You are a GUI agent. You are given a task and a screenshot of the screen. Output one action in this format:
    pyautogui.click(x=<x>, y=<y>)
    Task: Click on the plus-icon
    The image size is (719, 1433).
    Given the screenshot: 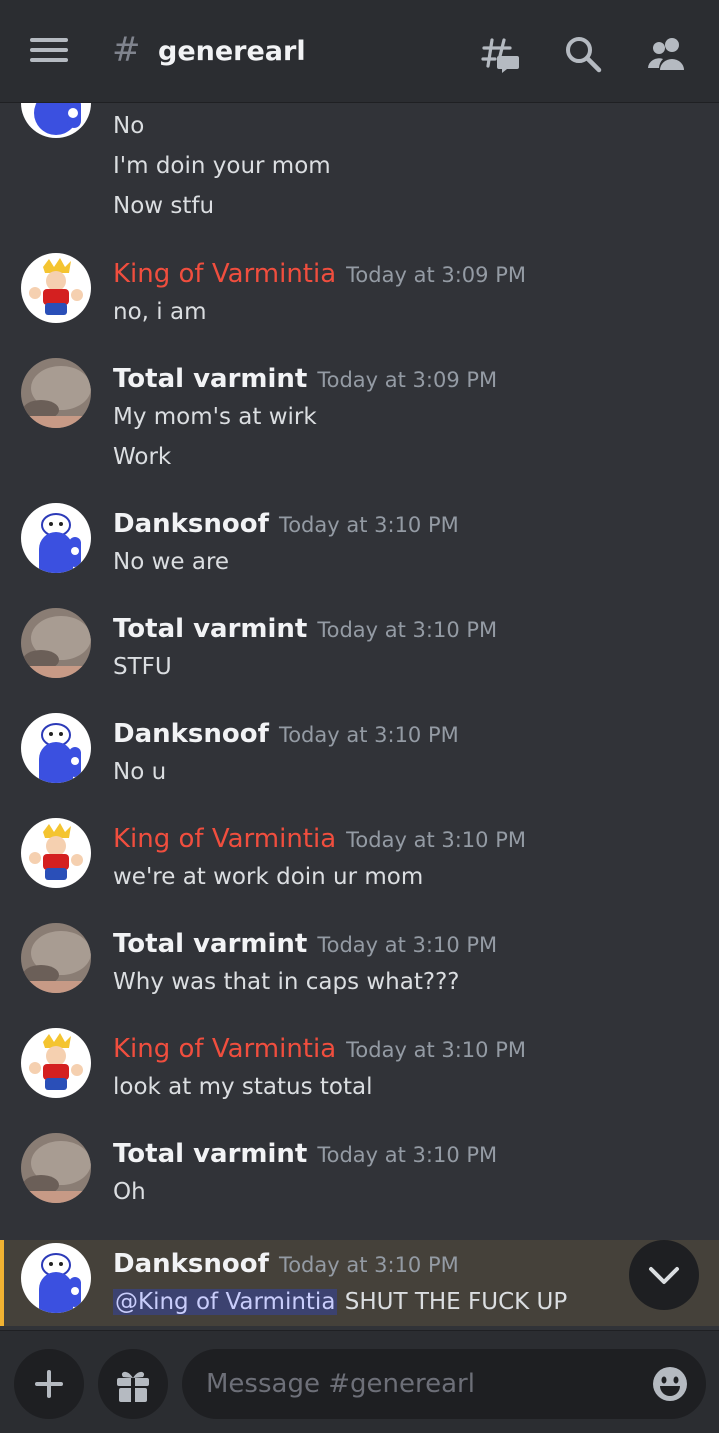 What is the action you would take?
    pyautogui.click(x=49, y=1384)
    